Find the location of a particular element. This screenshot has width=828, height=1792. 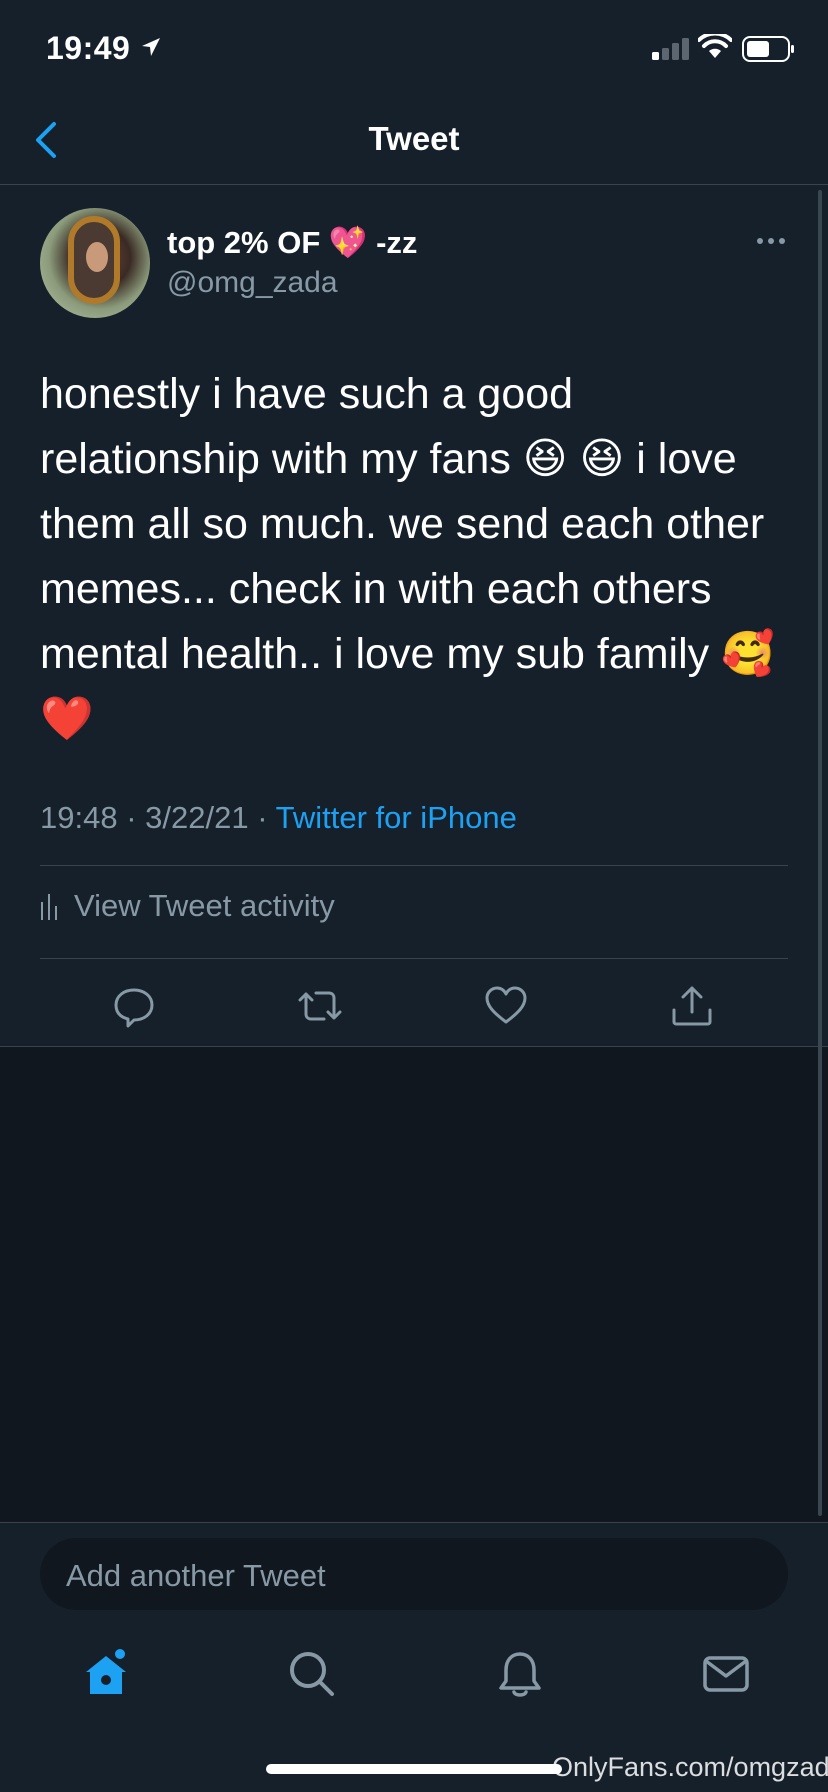

more-options-icon is located at coordinates (771, 241).